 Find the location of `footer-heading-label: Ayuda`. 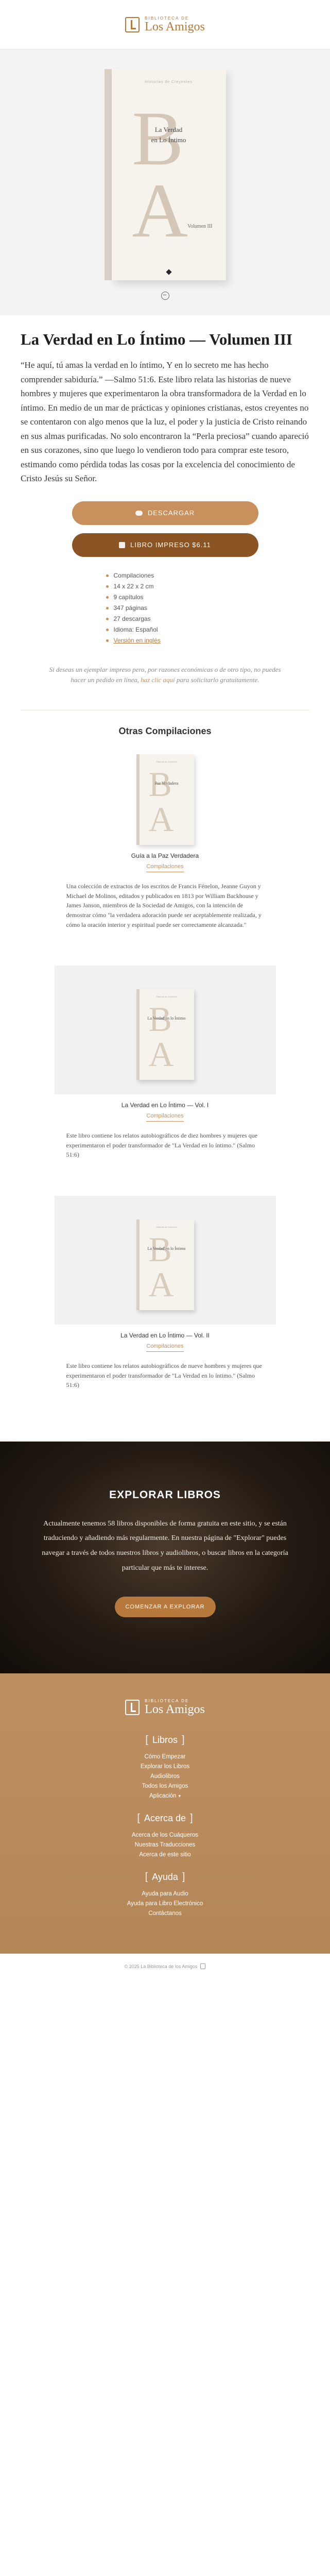

footer-heading-label: Ayuda is located at coordinates (165, 1877).